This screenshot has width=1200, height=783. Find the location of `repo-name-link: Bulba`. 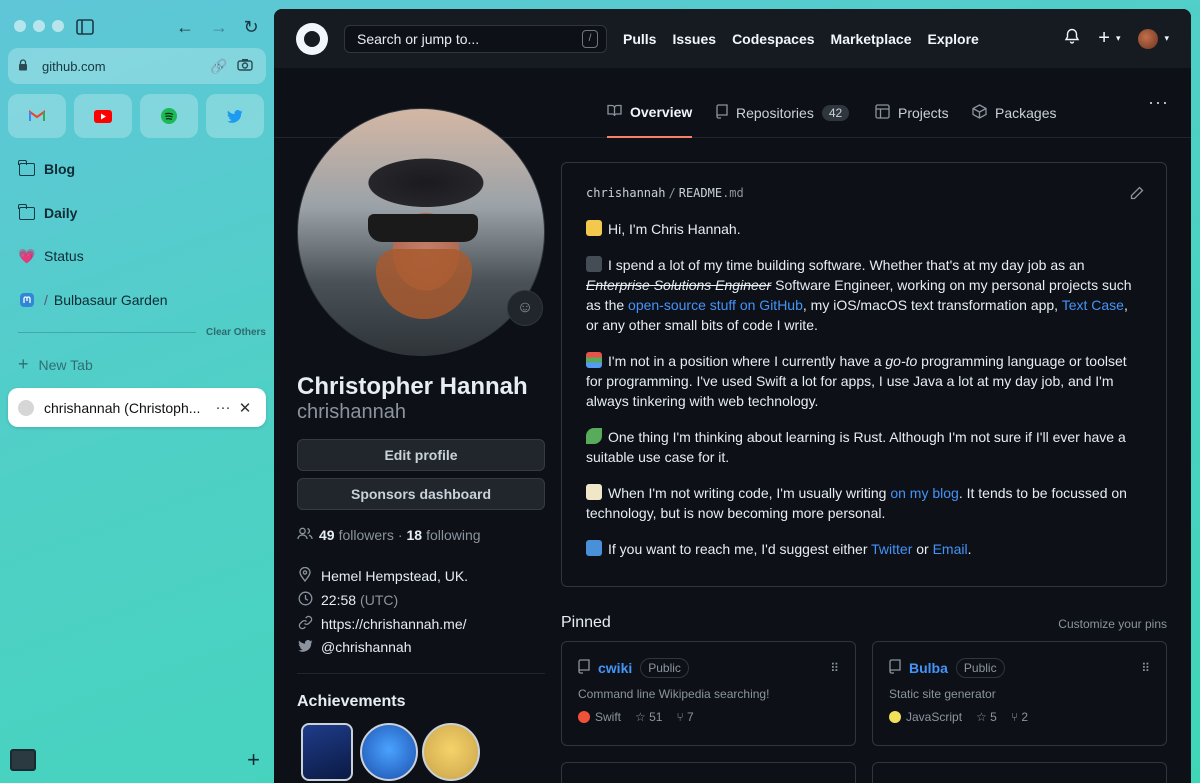

repo-name-link: Bulba is located at coordinates (928, 668).